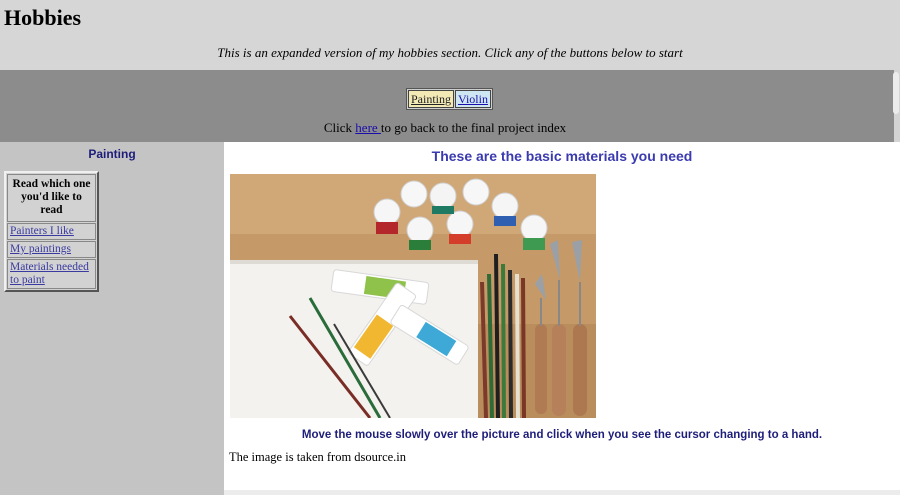 The width and height of the screenshot is (900, 495). I want to click on scrollbar-thumb, so click(896, 93).